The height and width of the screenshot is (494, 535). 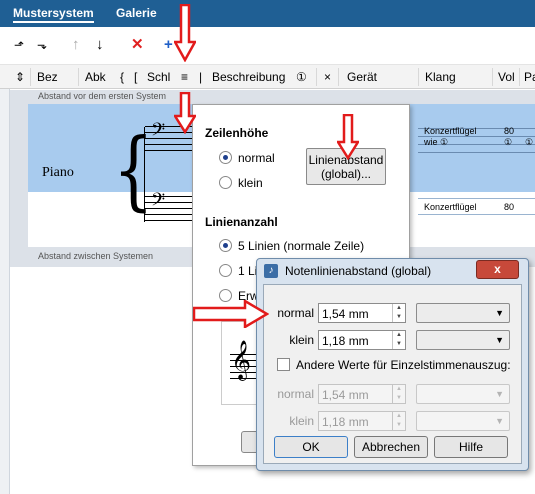 I want to click on normal2-unit-combo: ▼, so click(x=463, y=394).